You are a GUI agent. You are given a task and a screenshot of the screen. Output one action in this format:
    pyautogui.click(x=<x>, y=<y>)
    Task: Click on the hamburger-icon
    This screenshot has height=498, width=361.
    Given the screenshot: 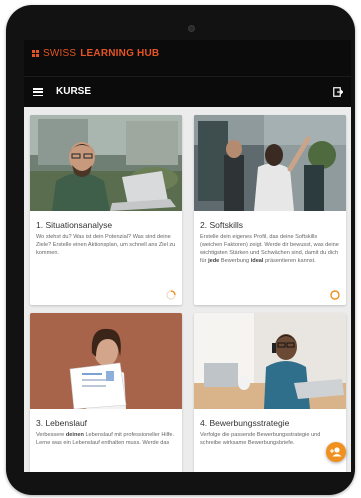 What is the action you would take?
    pyautogui.click(x=38, y=92)
    